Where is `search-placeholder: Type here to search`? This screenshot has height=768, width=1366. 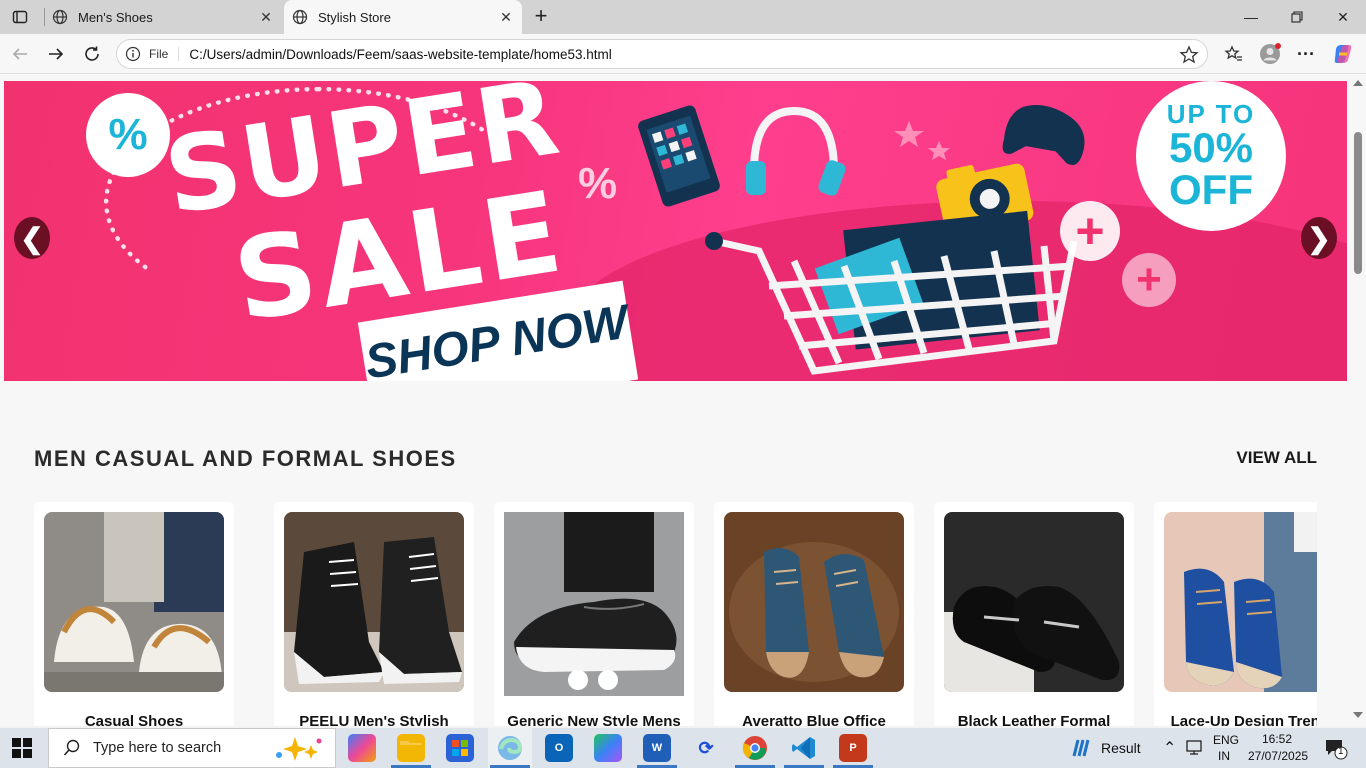 search-placeholder: Type here to search is located at coordinates (157, 748).